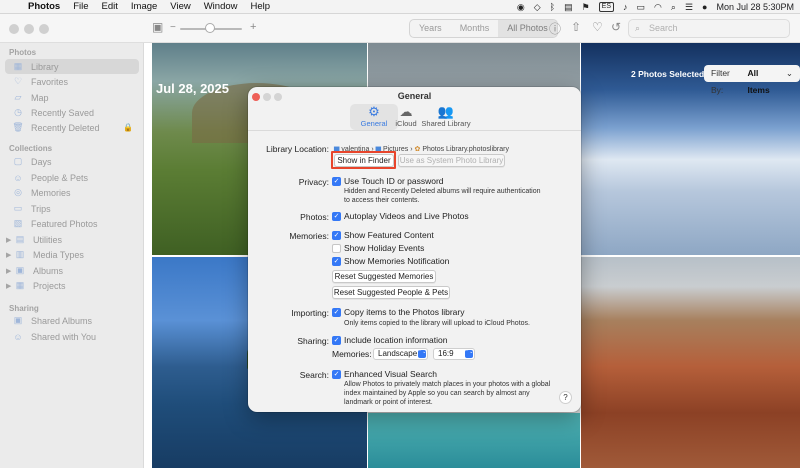 The height and width of the screenshot is (468, 800). I want to click on volume-icon: ♪, so click(625, 7).